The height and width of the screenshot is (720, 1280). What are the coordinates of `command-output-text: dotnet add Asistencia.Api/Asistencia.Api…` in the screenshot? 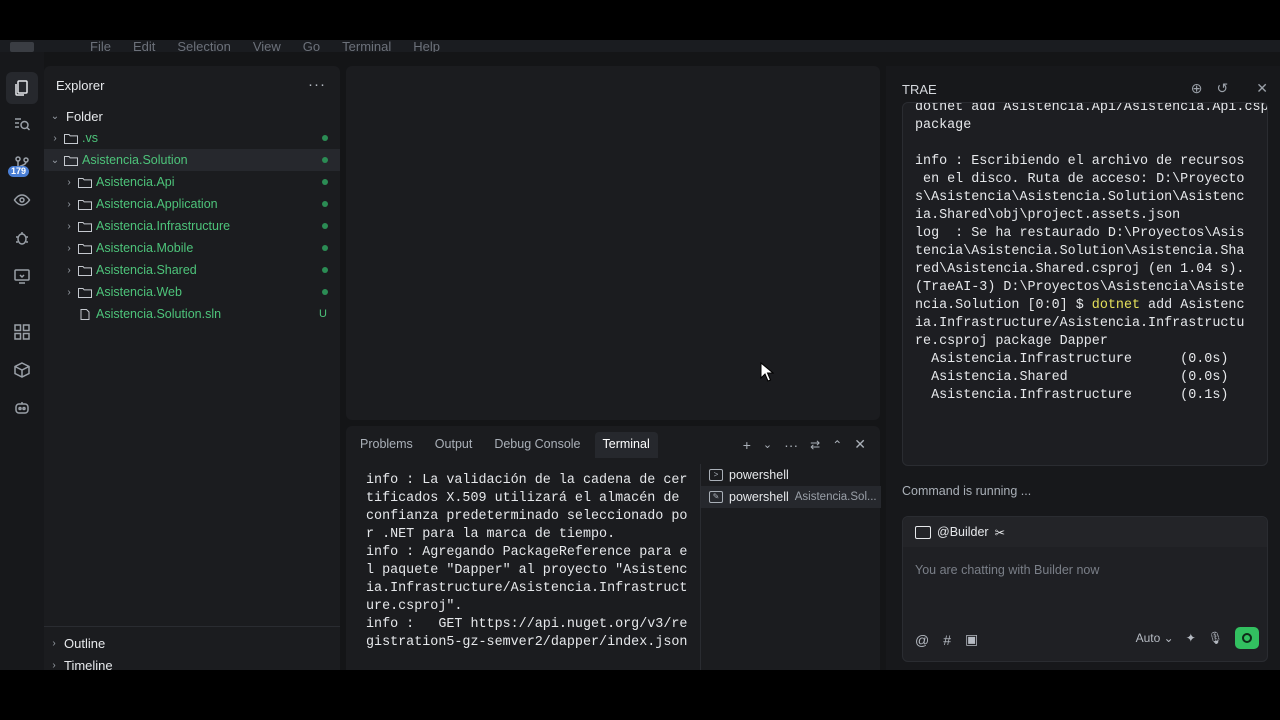 It's located at (1091, 252).